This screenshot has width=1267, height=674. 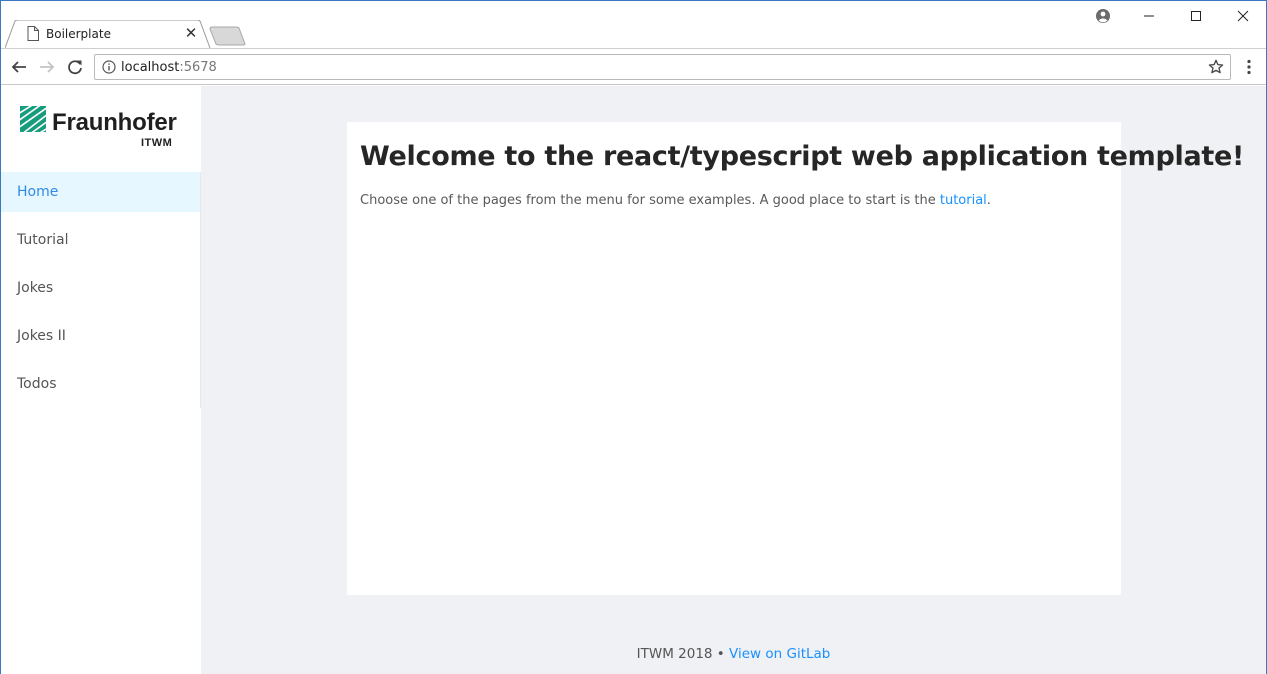 I want to click on page-footer: ITWM 2018 • View on GitLab, so click(x=733, y=654).